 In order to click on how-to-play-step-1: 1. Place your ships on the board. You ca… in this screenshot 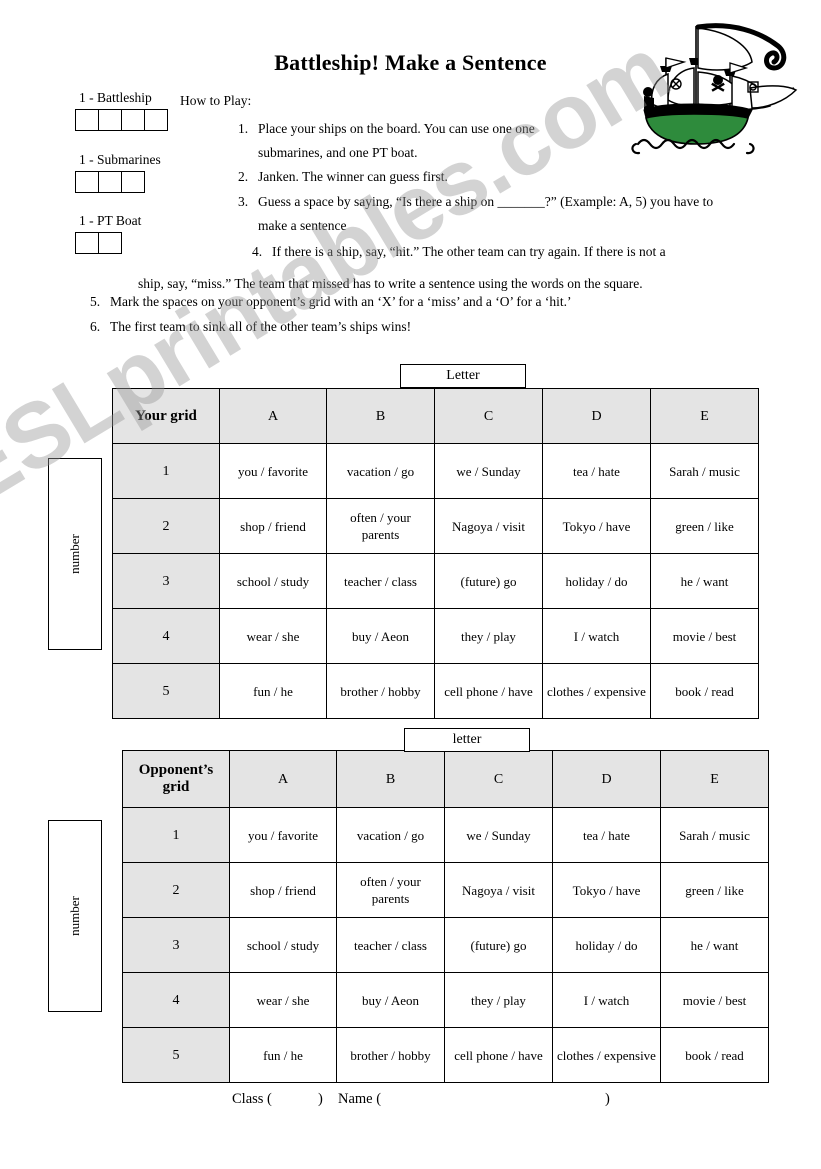, I will do `click(398, 141)`.